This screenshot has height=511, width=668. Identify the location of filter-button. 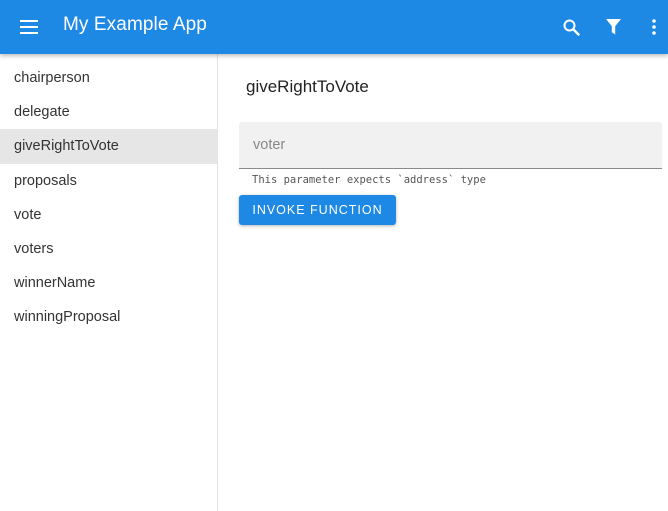
(613, 27).